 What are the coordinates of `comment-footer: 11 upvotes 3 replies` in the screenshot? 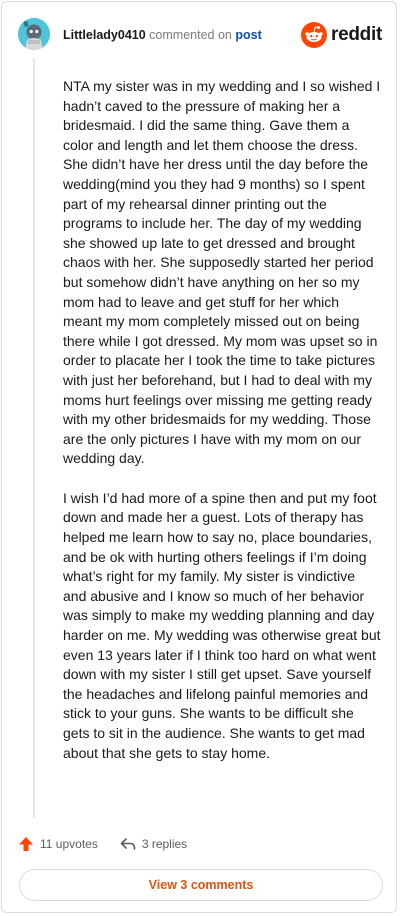 It's located at (113, 844).